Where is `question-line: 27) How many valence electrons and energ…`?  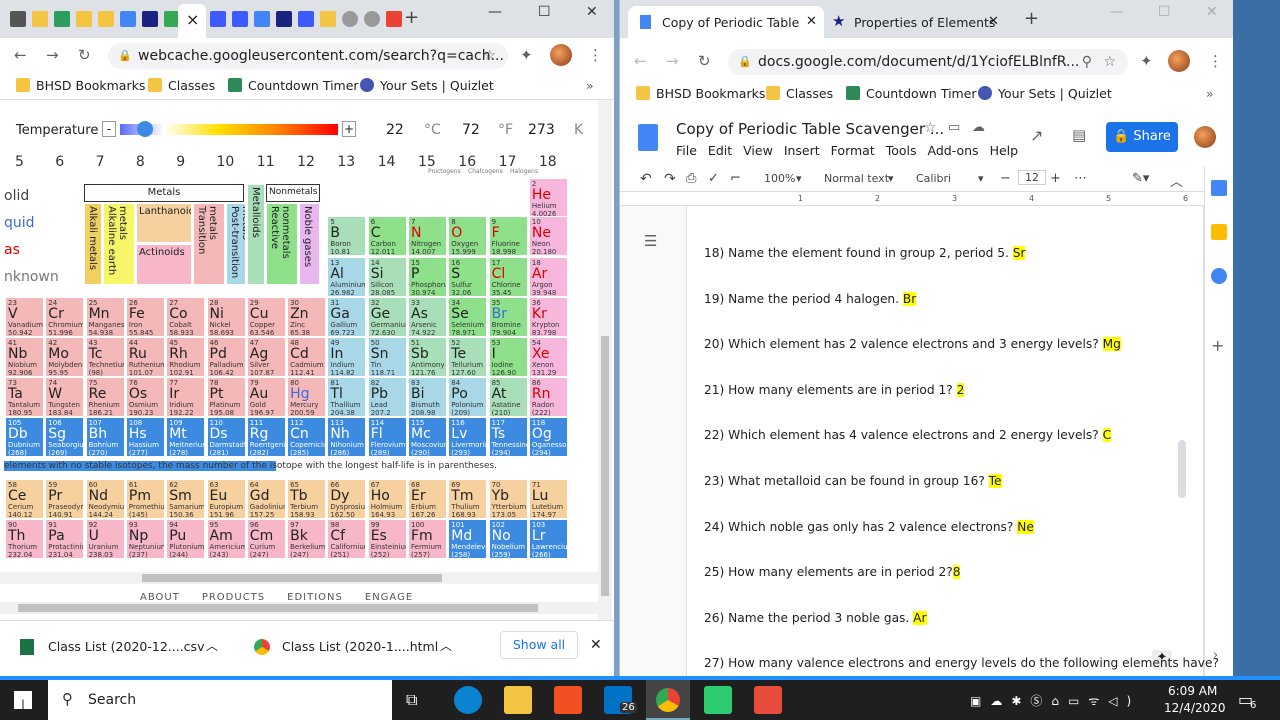
question-line: 27) How many valence electrons and energ… is located at coordinates (961, 663).